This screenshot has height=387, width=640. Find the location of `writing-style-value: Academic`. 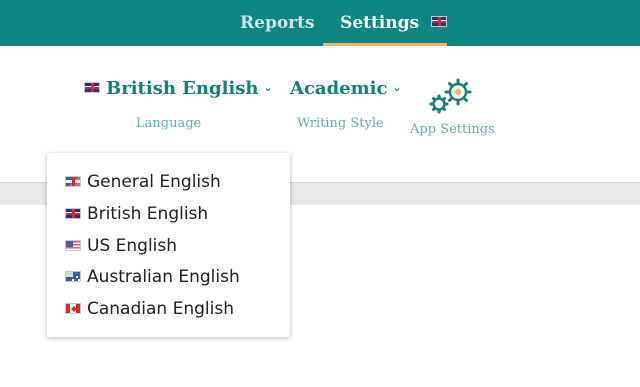

writing-style-value: Academic is located at coordinates (339, 88).